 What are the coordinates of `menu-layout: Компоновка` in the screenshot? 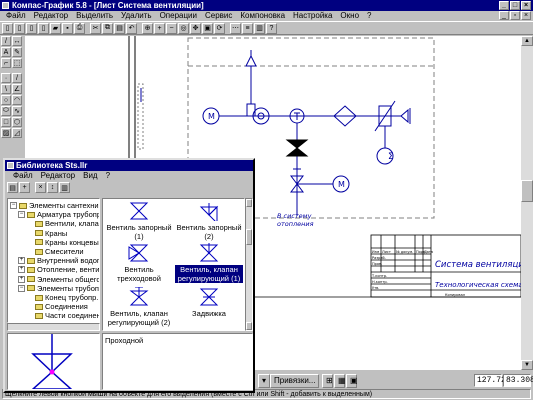 It's located at (262, 16).